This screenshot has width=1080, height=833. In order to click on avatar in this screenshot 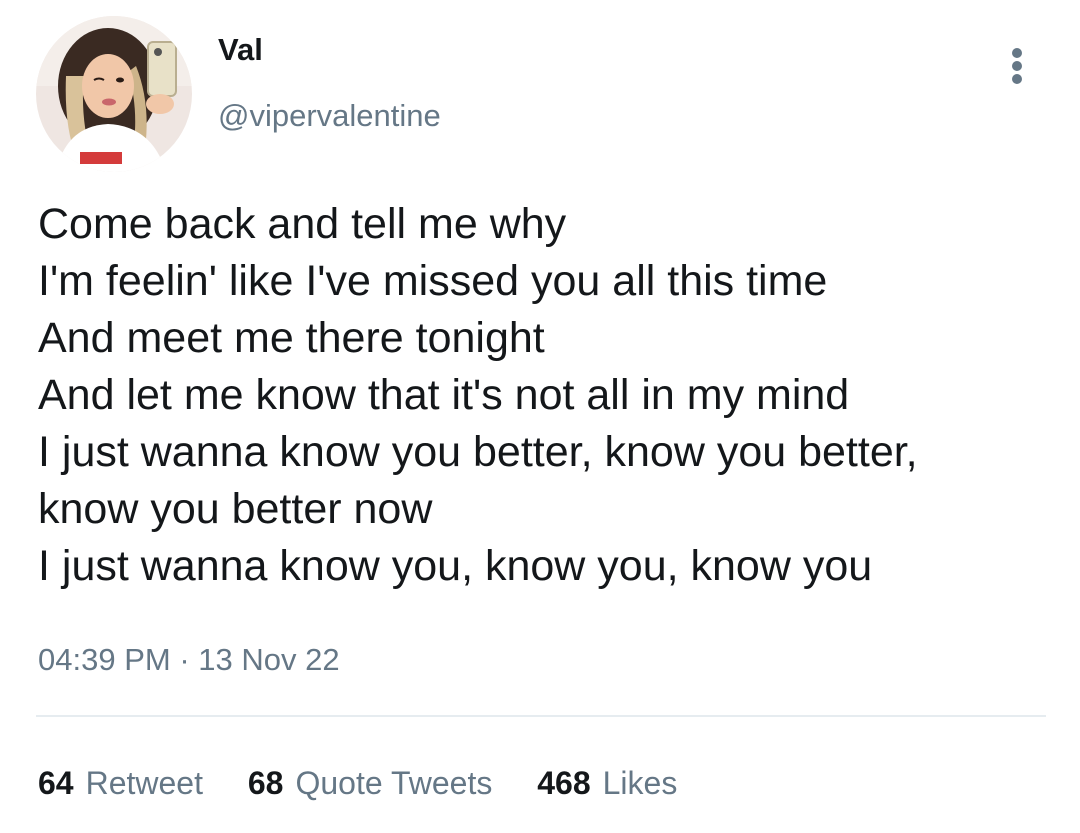, I will do `click(114, 94)`.